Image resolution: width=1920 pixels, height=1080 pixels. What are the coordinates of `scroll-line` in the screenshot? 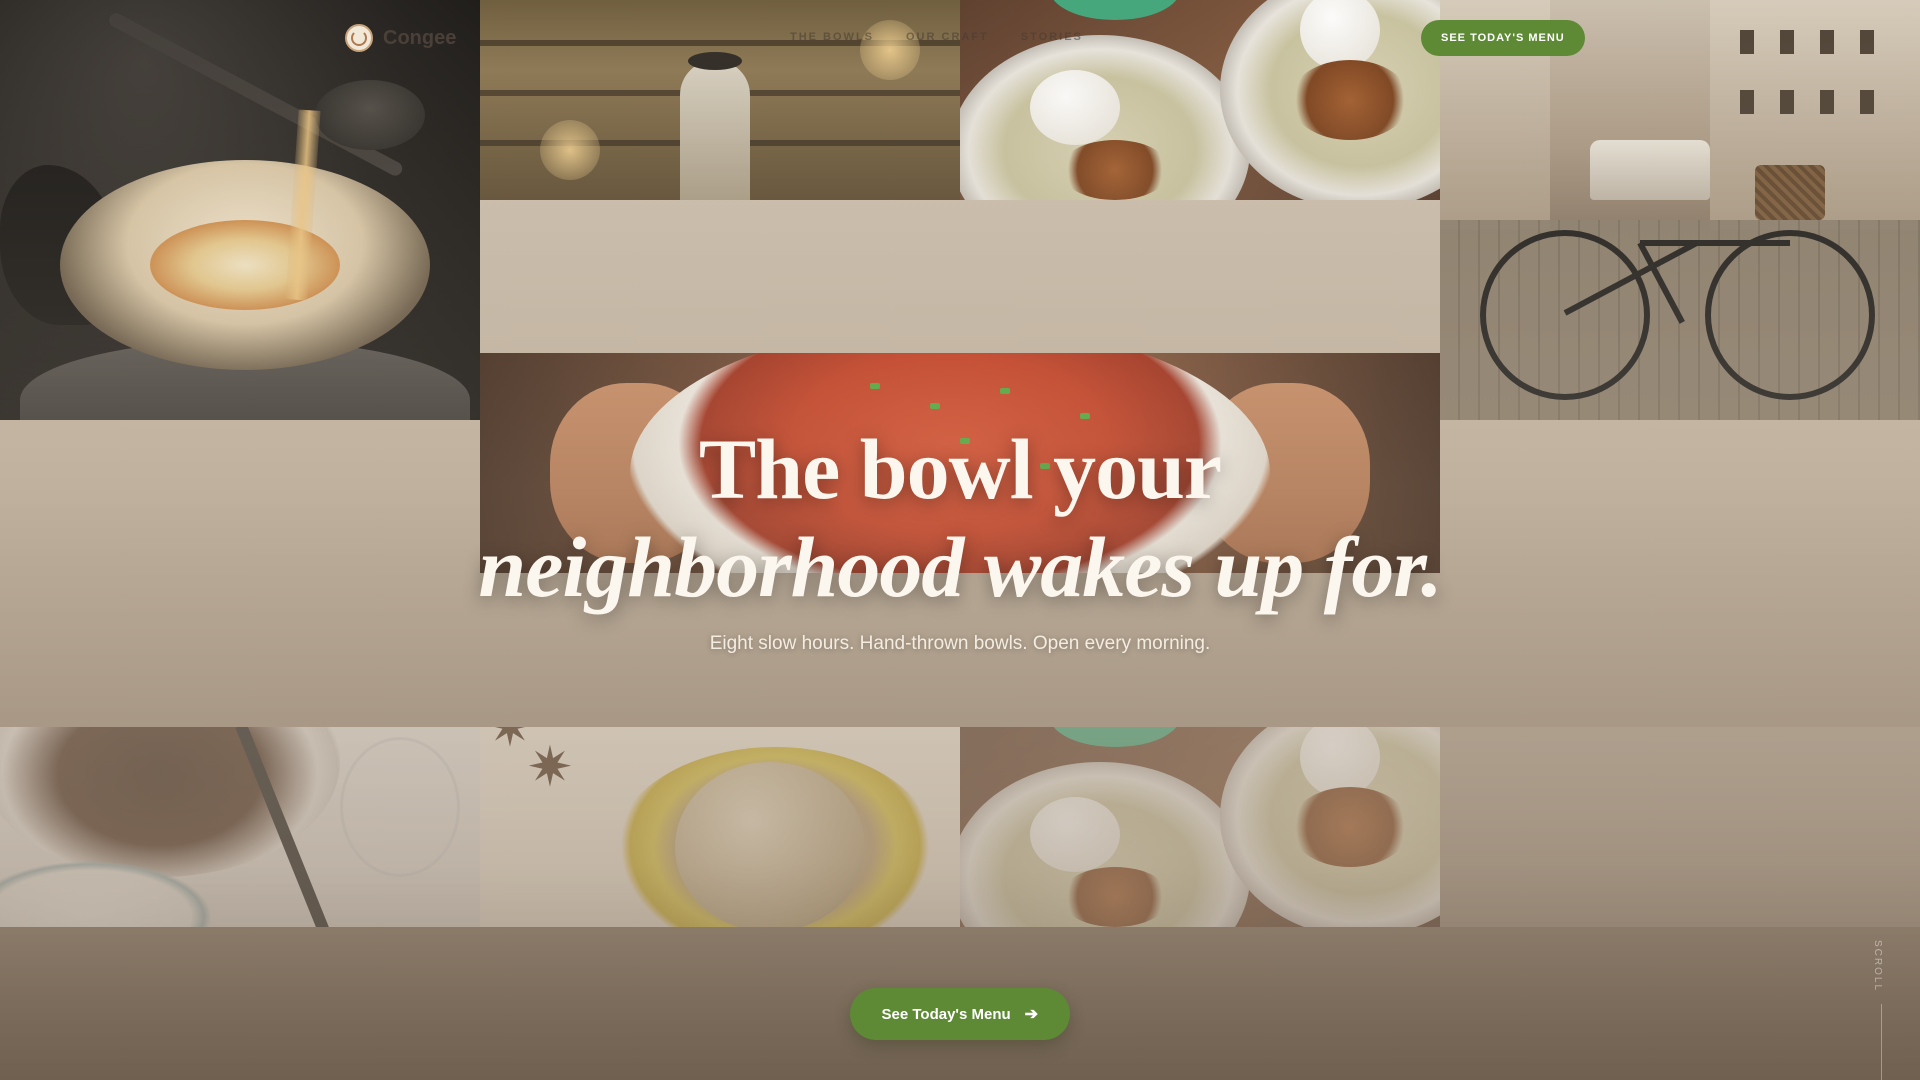 It's located at (1881, 1042).